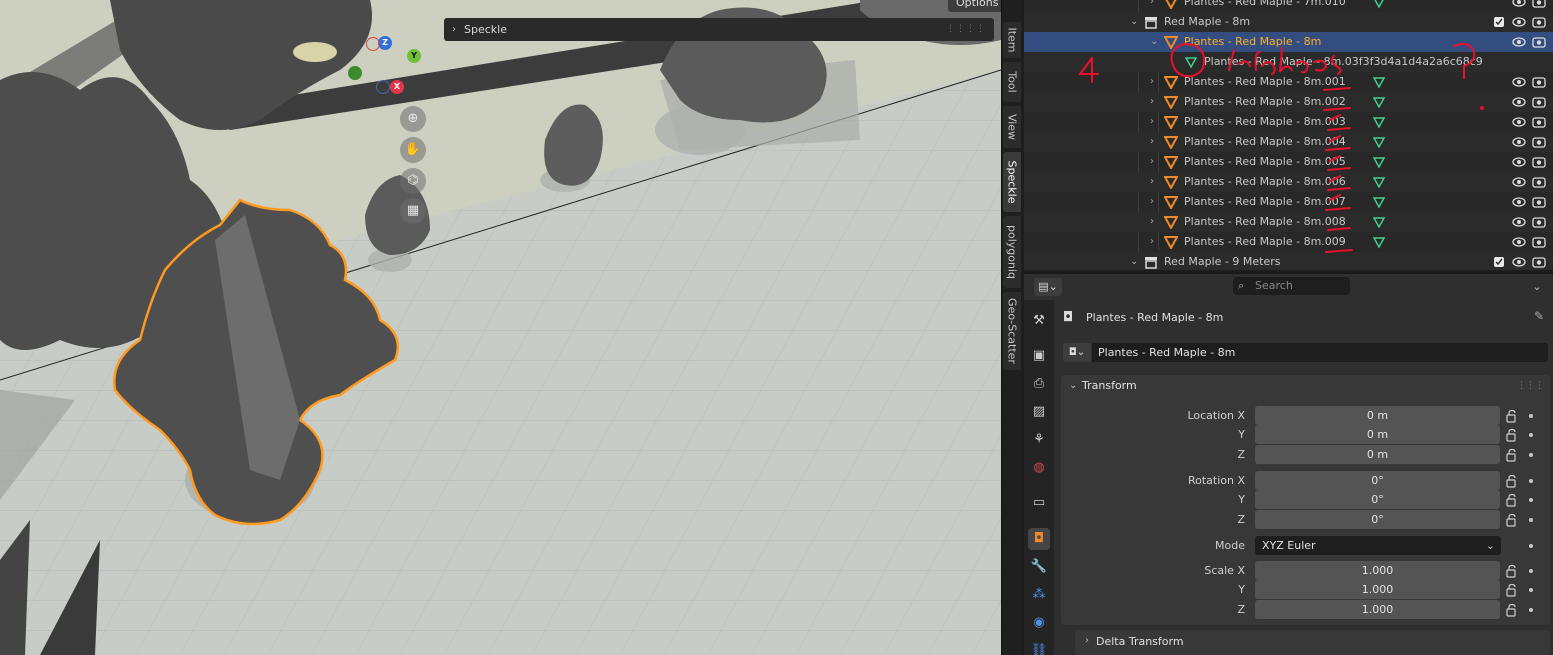  I want to click on properties-tab-column: ⚒ ▣ ⎙ ▨ ⚘ ◍ ▭ ◘ 🔧 ⁂ ◉ ⛓, so click(1039, 477).